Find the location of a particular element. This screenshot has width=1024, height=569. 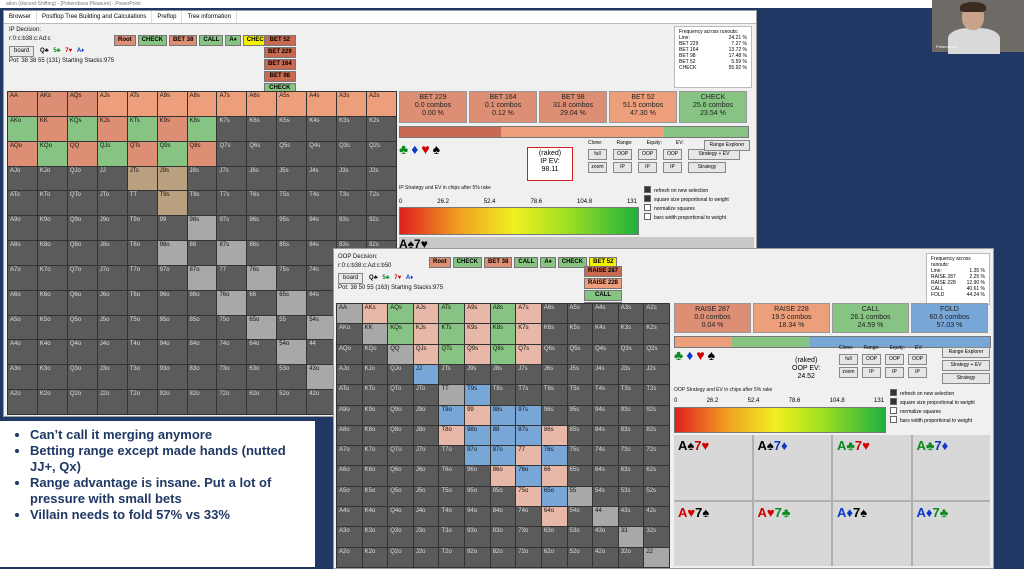

hand-cell: K7s is located at coordinates (528, 334).